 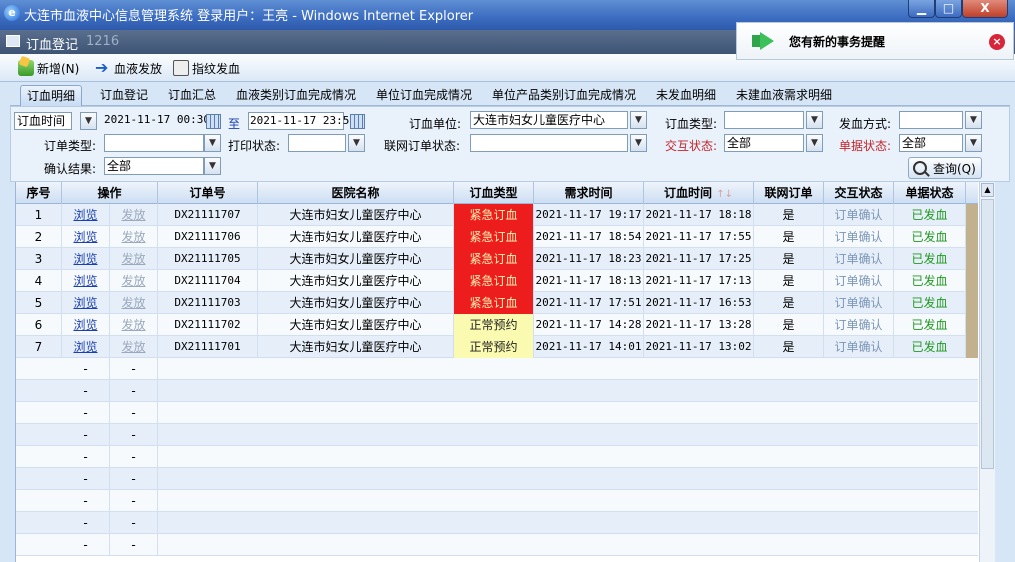 I want to click on tab-order-details: 订血明细, so click(x=51, y=95).